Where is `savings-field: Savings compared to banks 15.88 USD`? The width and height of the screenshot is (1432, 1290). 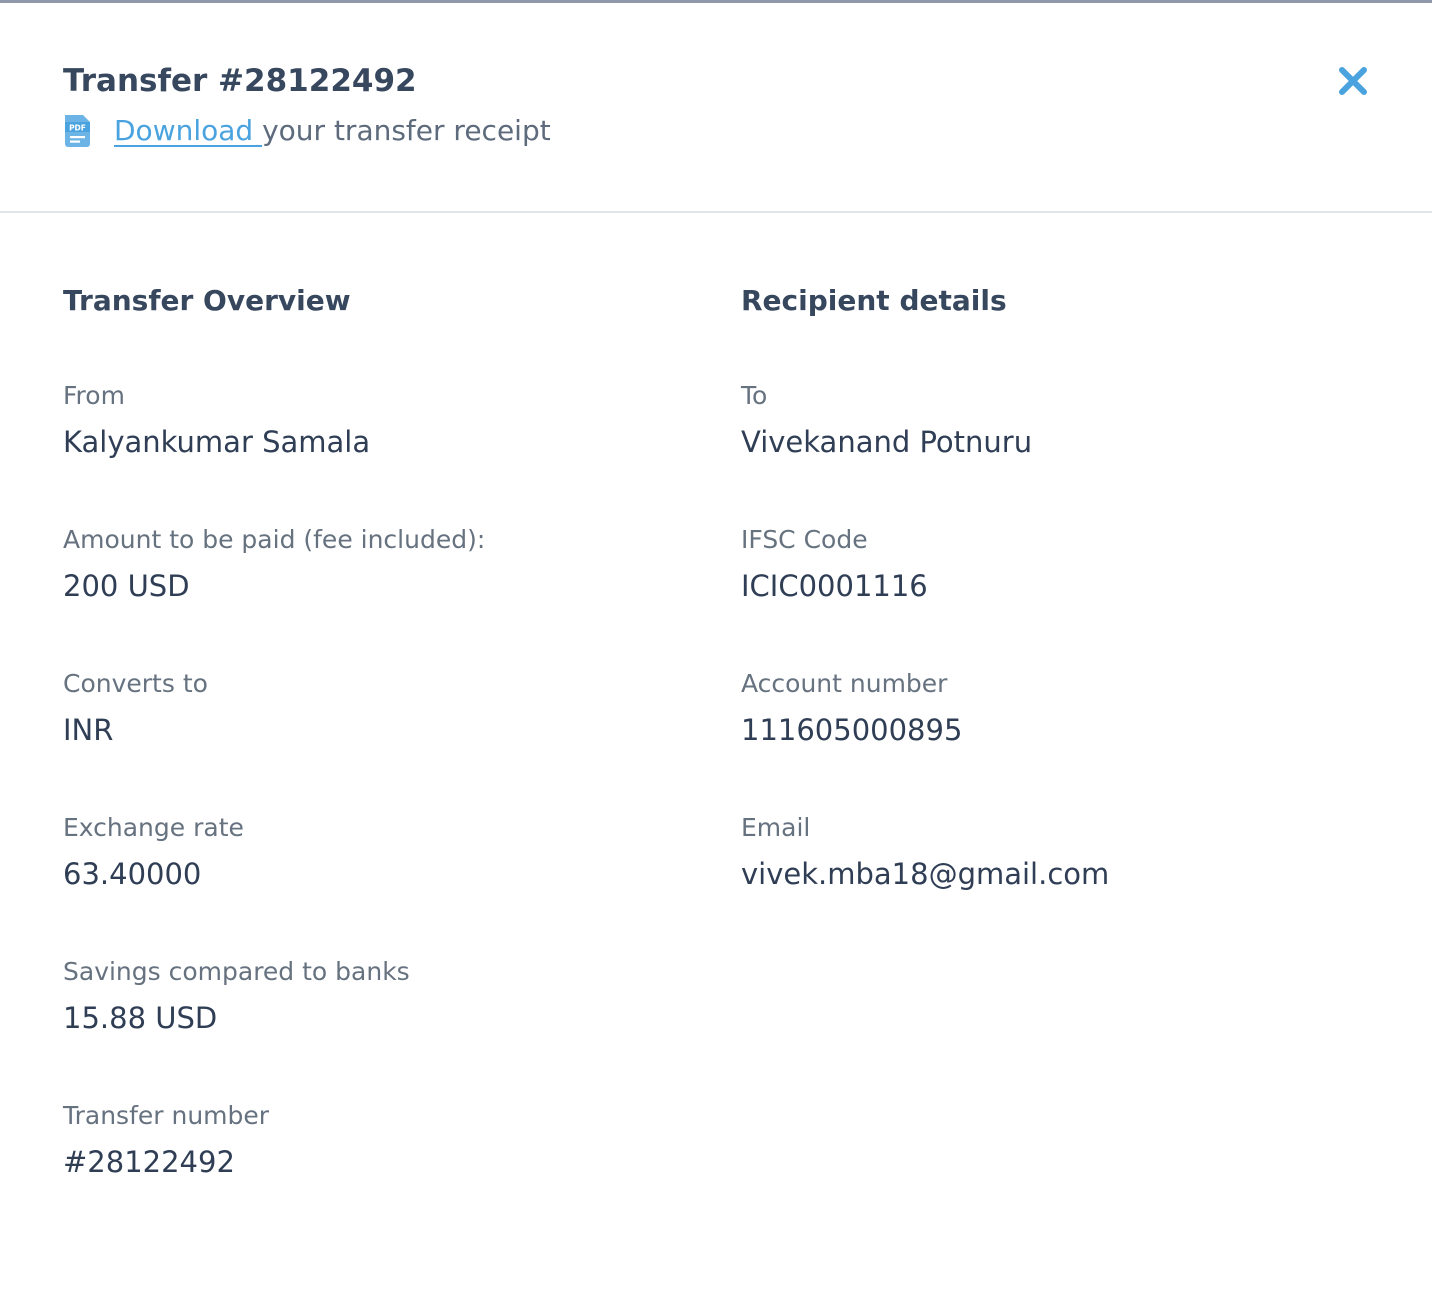
savings-field: Savings compared to banks 15.88 USD is located at coordinates (236, 996).